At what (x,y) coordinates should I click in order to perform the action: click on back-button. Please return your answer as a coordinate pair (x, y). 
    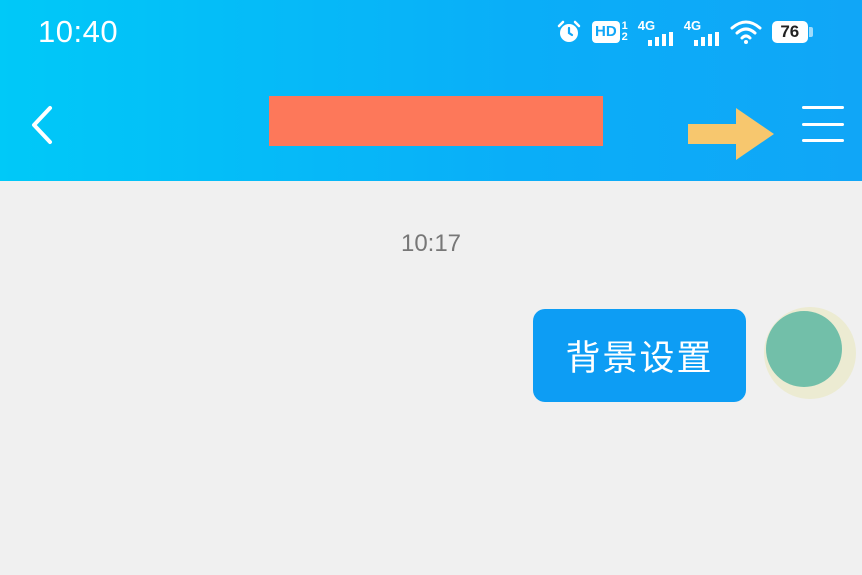
    Looking at the image, I should click on (42, 125).